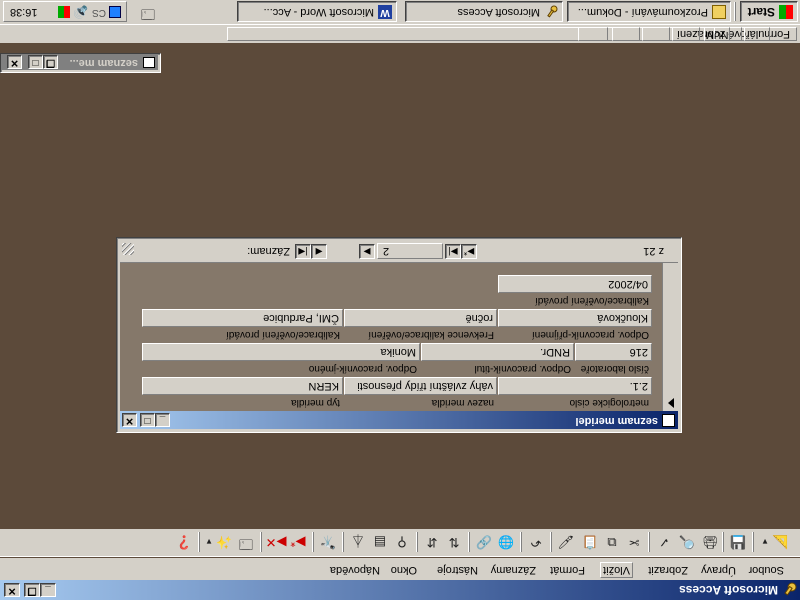 The width and height of the screenshot is (800, 600). I want to click on start-label: Start, so click(761, 12).